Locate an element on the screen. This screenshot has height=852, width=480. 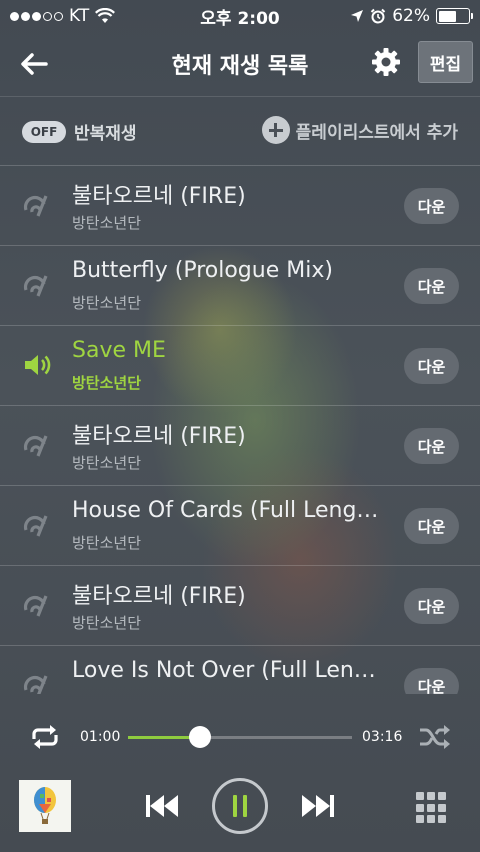
location-arrow-icon is located at coordinates (357, 16).